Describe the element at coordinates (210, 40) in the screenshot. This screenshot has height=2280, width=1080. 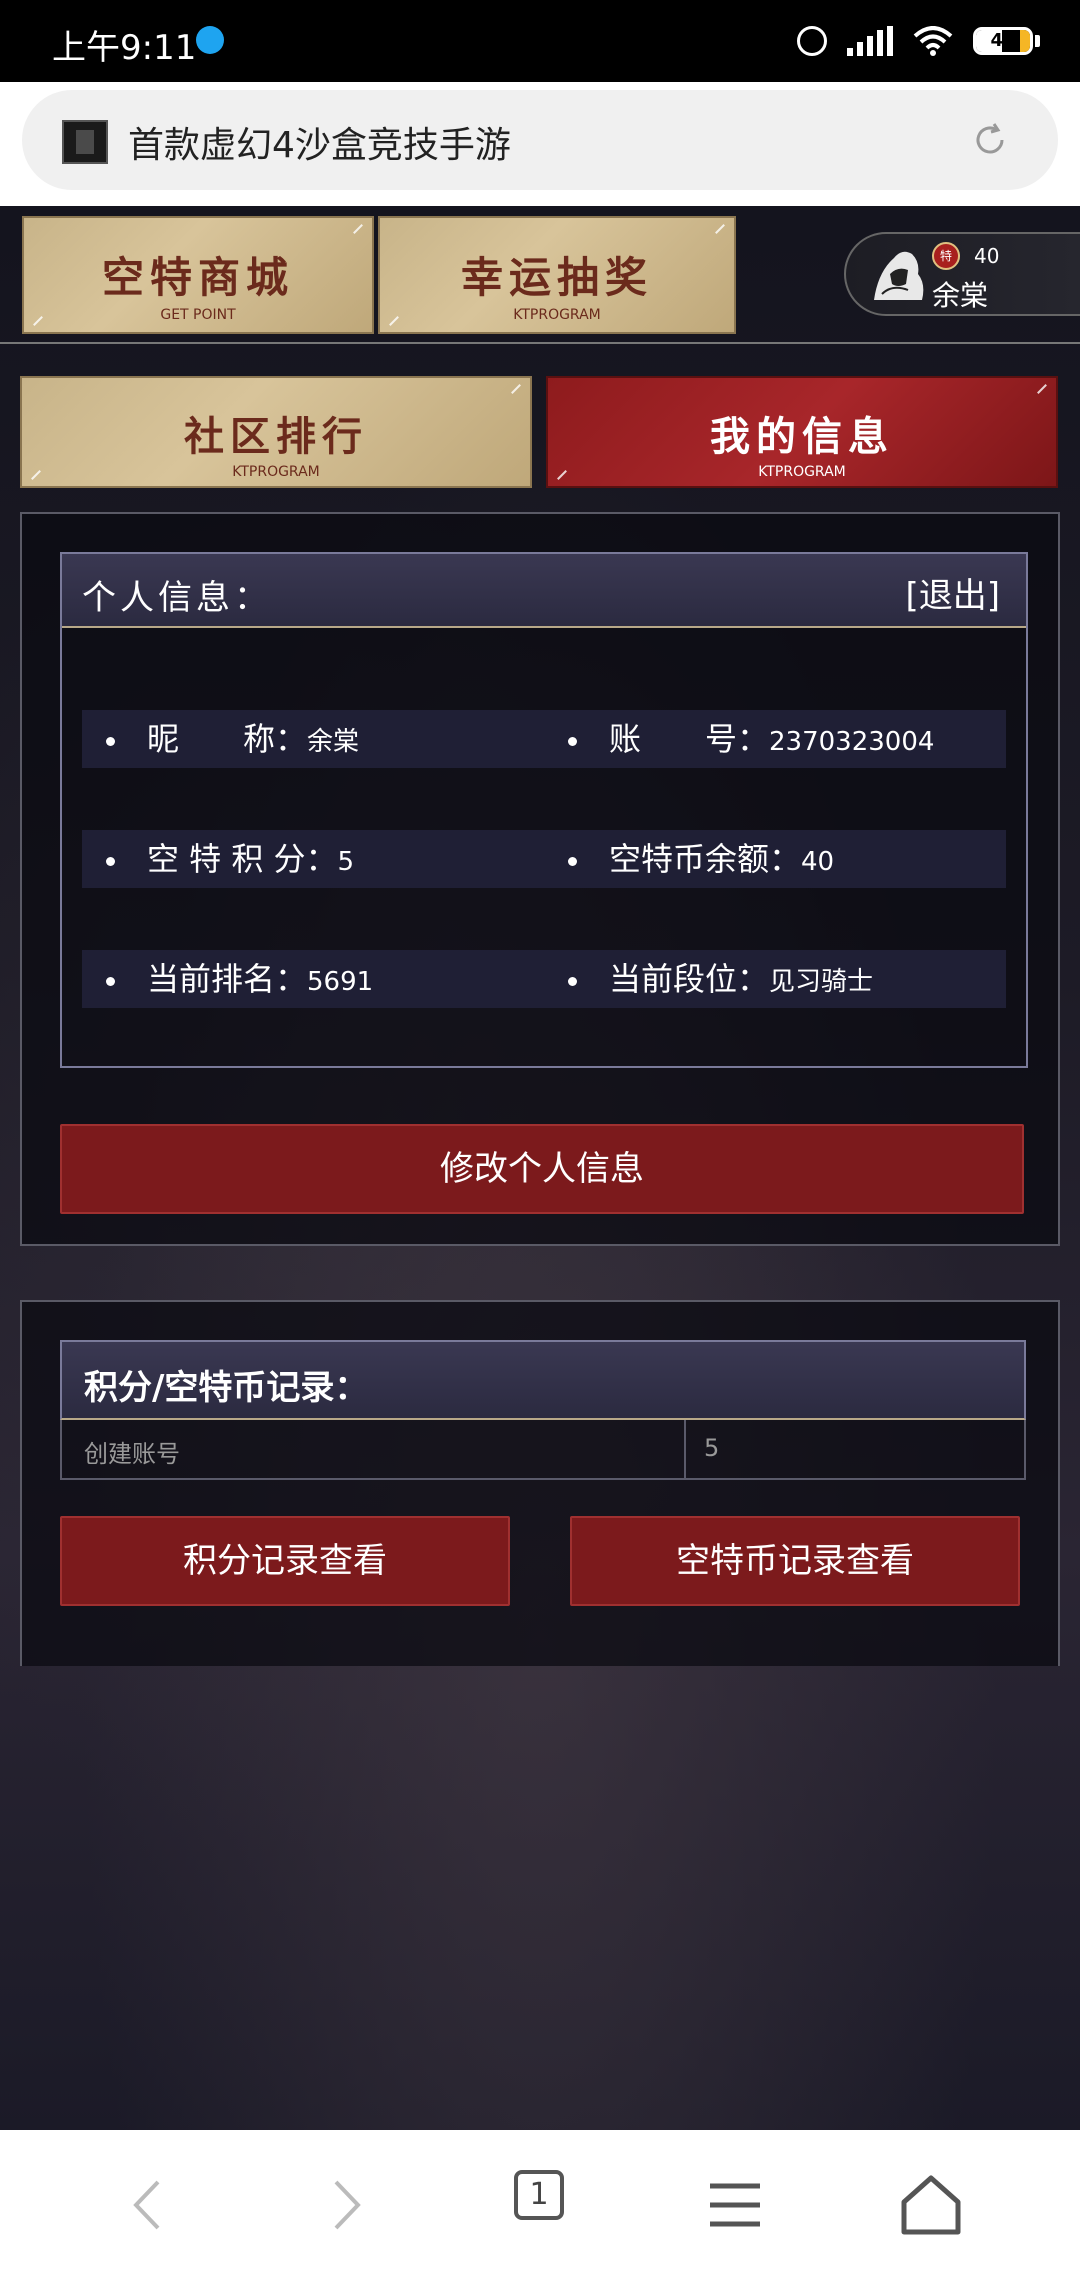
I see `app-notification-icon` at that location.